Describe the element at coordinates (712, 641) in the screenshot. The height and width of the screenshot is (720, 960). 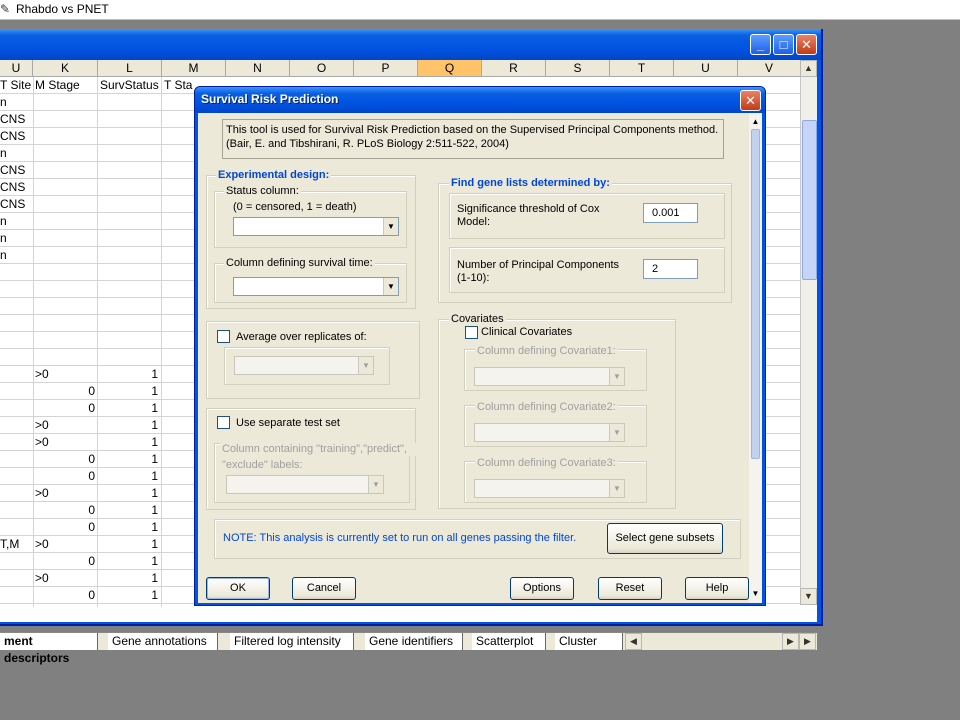
I see `horizontal-scroll-track` at that location.